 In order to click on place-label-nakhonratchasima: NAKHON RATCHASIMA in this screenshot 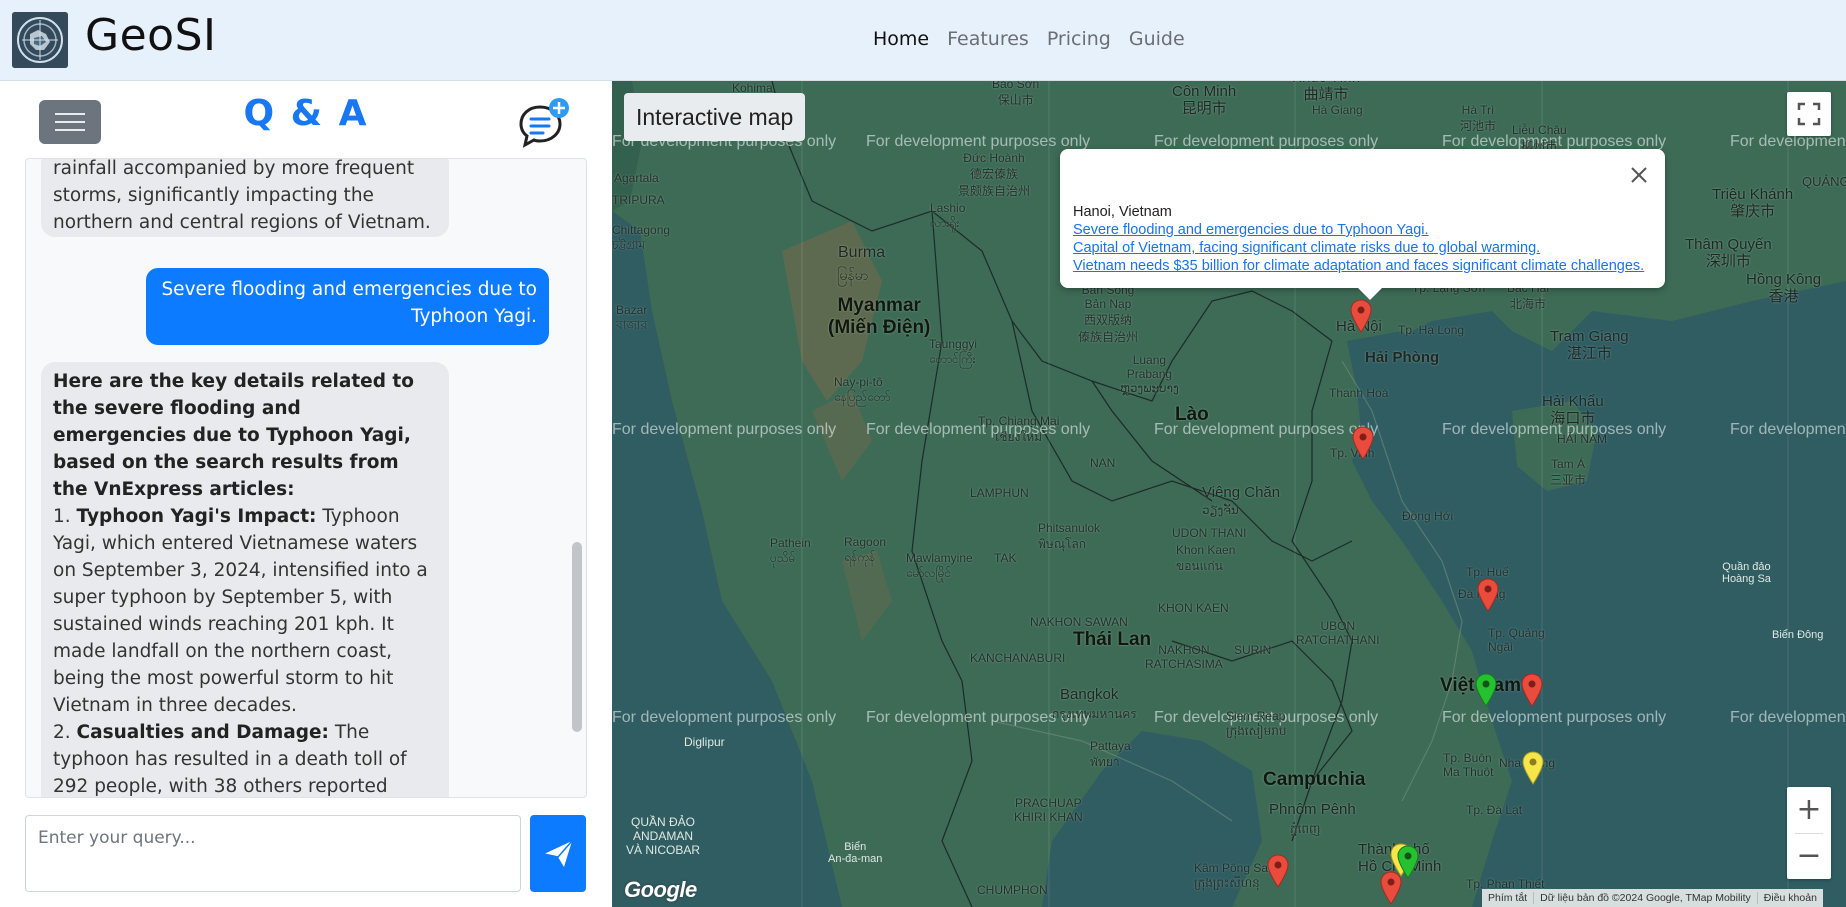, I will do `click(1184, 657)`.